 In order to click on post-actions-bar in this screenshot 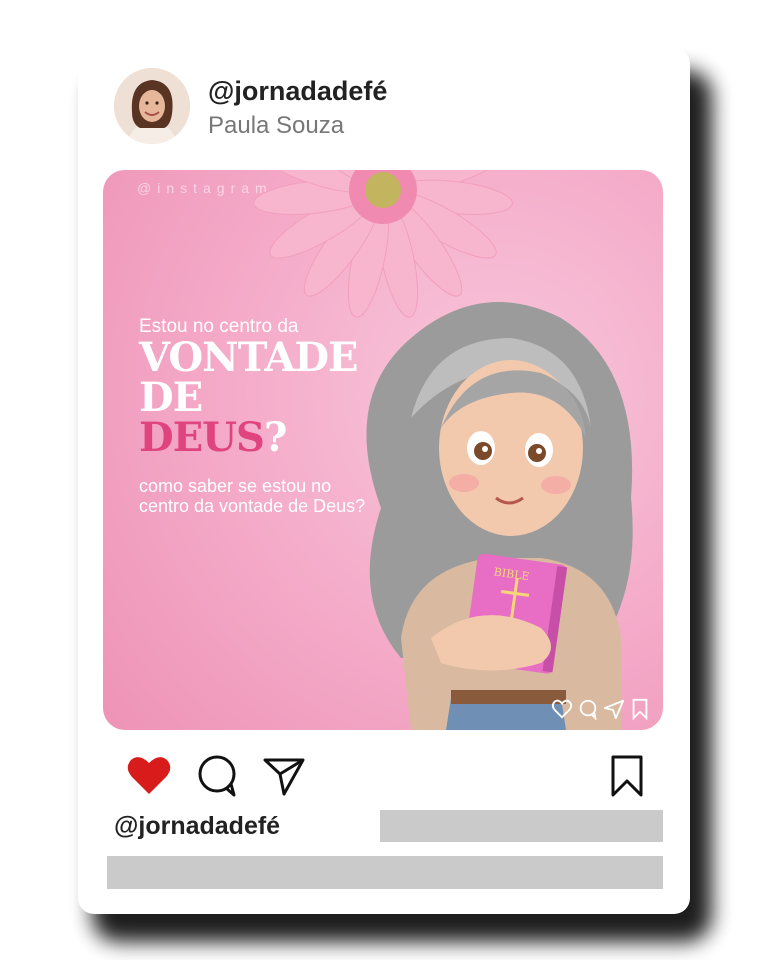, I will do `click(386, 777)`.